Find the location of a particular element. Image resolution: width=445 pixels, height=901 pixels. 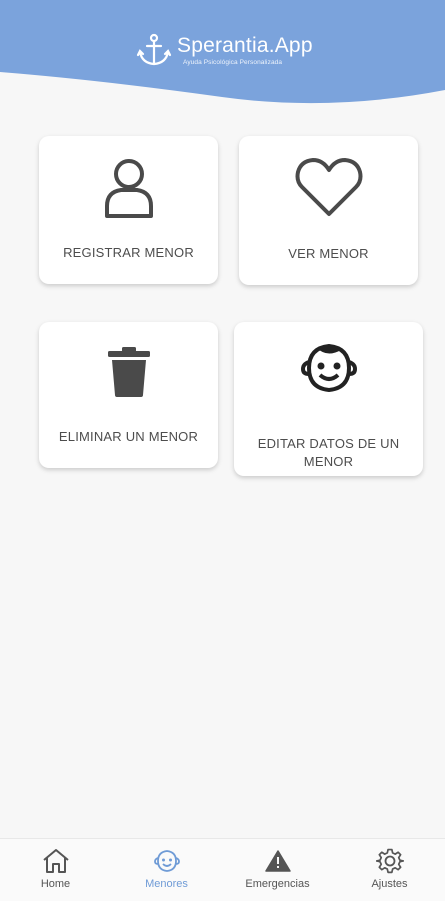

delete-minor-label: ELIMINAR UN MENOR is located at coordinates (128, 436).